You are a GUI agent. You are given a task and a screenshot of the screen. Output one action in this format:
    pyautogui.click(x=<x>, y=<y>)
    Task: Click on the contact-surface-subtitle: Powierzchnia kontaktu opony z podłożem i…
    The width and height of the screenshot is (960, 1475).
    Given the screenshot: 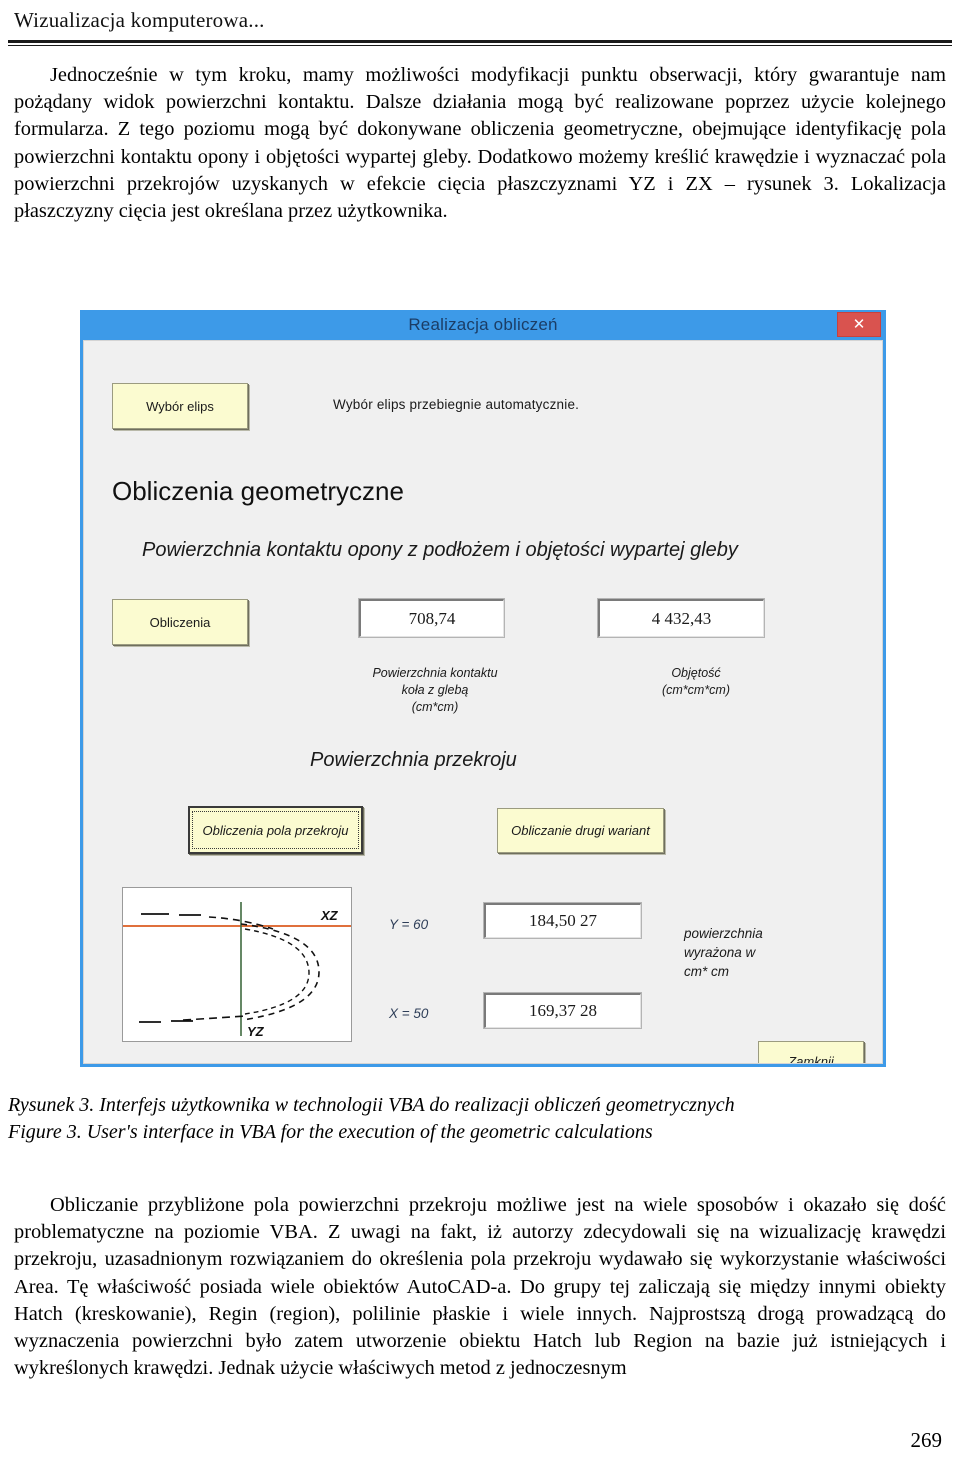 What is the action you would take?
    pyautogui.click(x=440, y=550)
    